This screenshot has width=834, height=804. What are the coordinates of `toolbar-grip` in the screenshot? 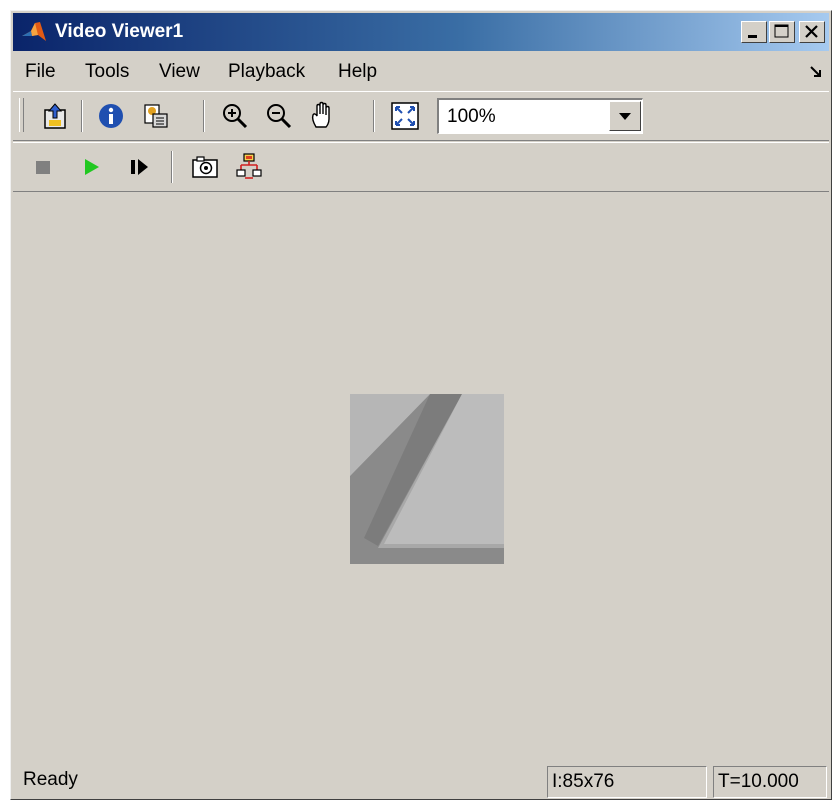 It's located at (21, 115).